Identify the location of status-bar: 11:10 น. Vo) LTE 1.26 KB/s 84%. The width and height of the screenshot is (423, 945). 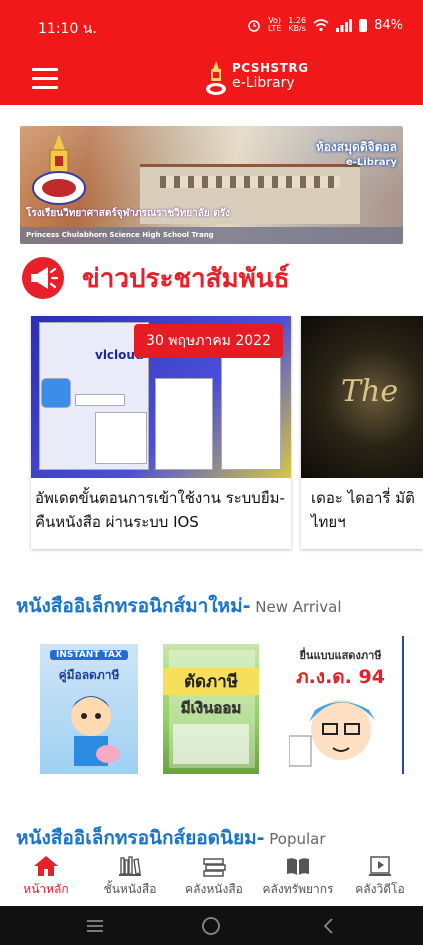
(211, 27).